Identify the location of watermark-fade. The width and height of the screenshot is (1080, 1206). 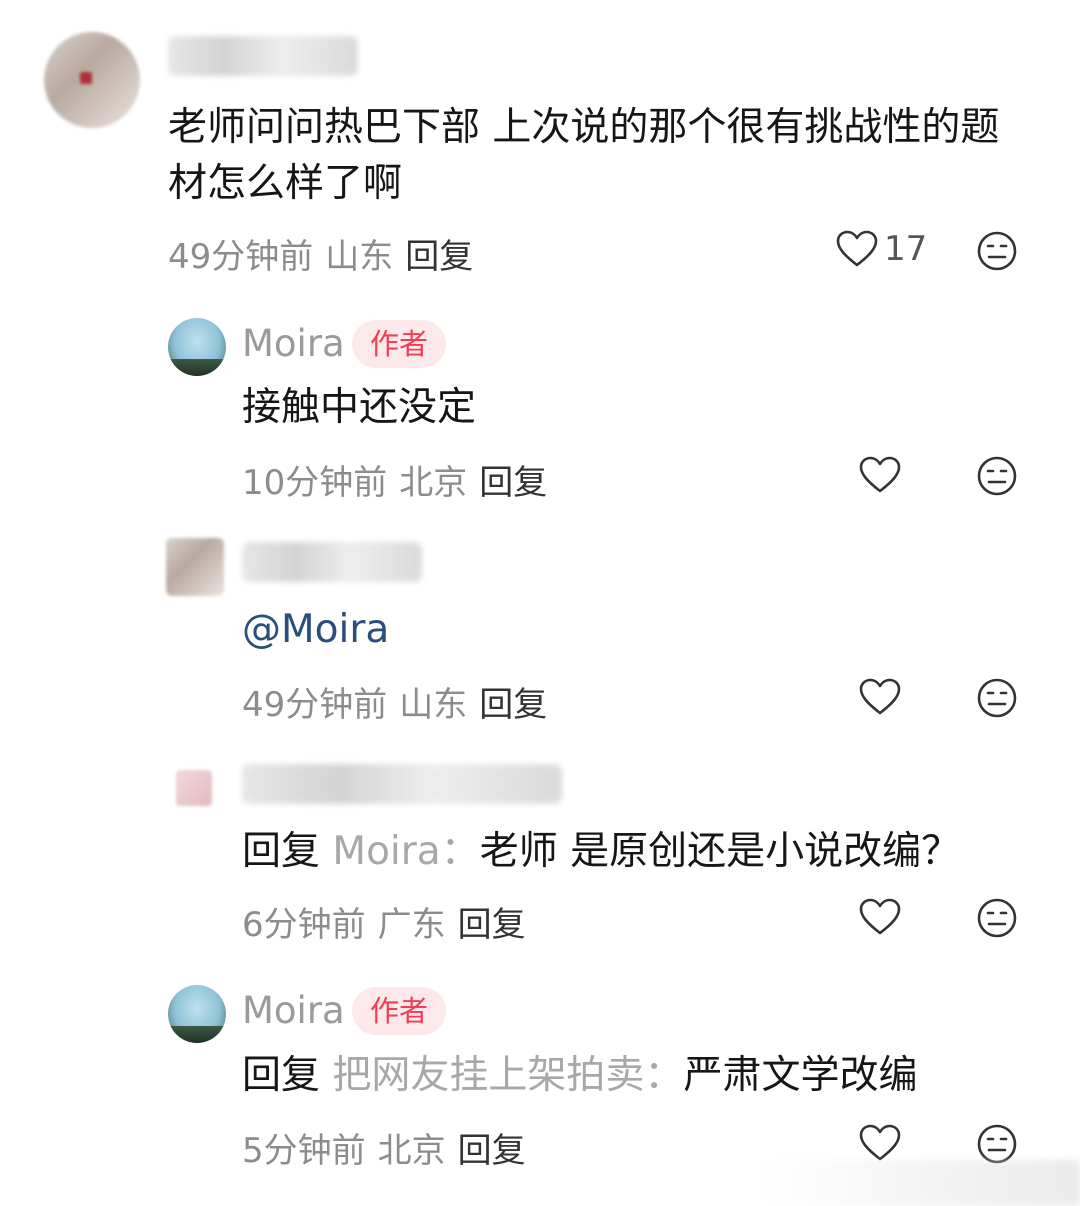
(920, 1183).